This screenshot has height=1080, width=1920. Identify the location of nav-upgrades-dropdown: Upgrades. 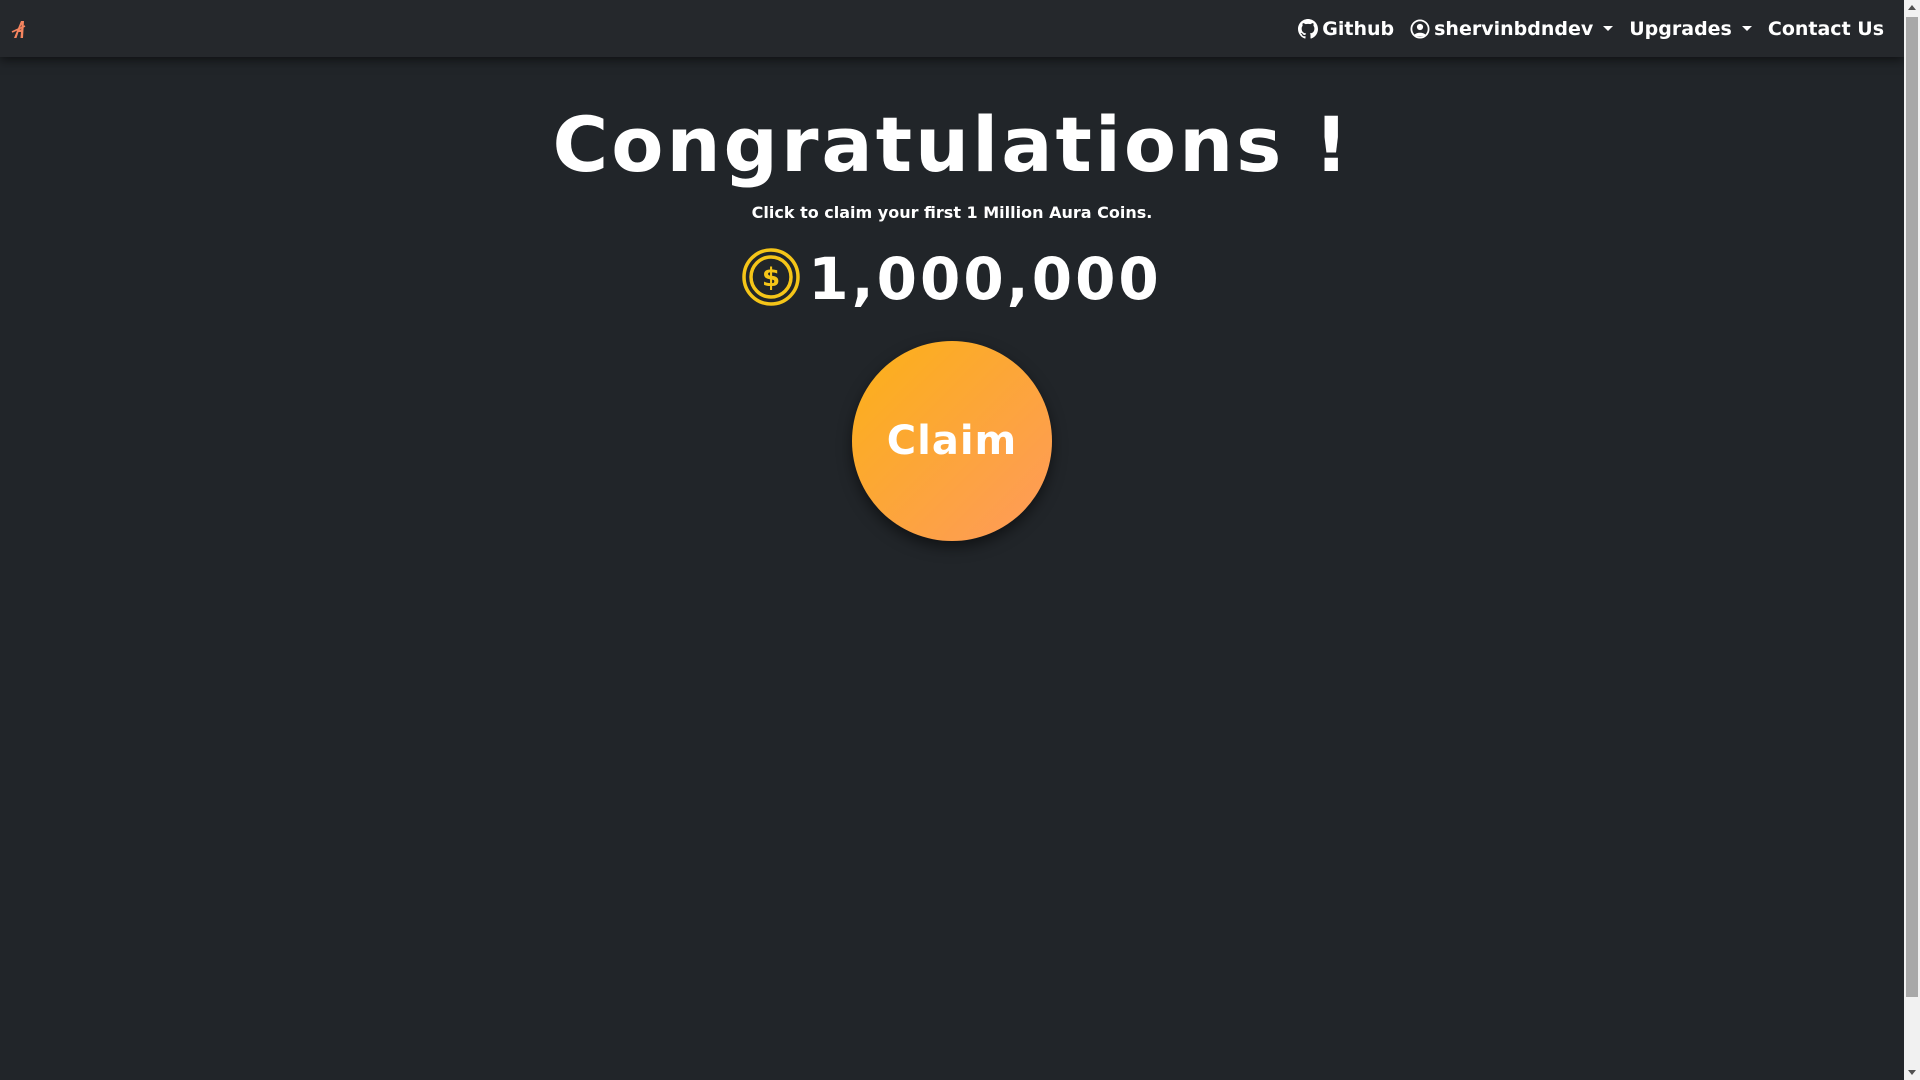
(1690, 29).